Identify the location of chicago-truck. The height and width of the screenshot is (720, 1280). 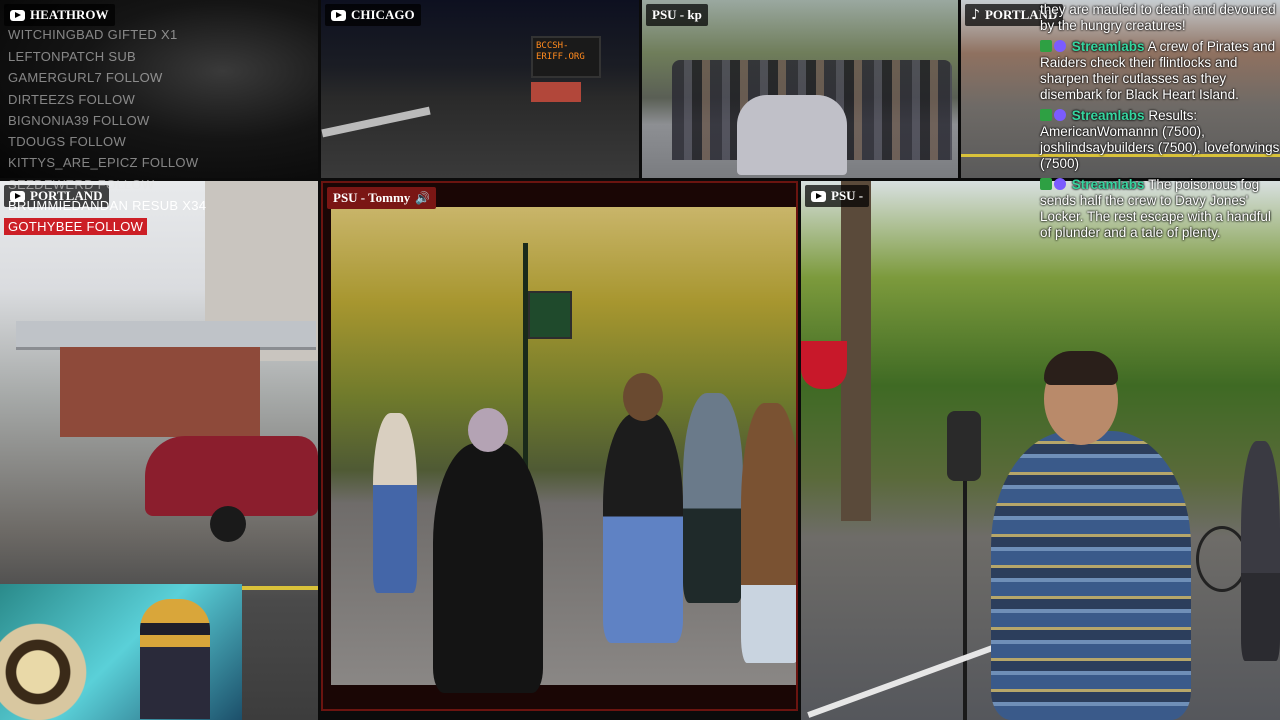
(556, 92).